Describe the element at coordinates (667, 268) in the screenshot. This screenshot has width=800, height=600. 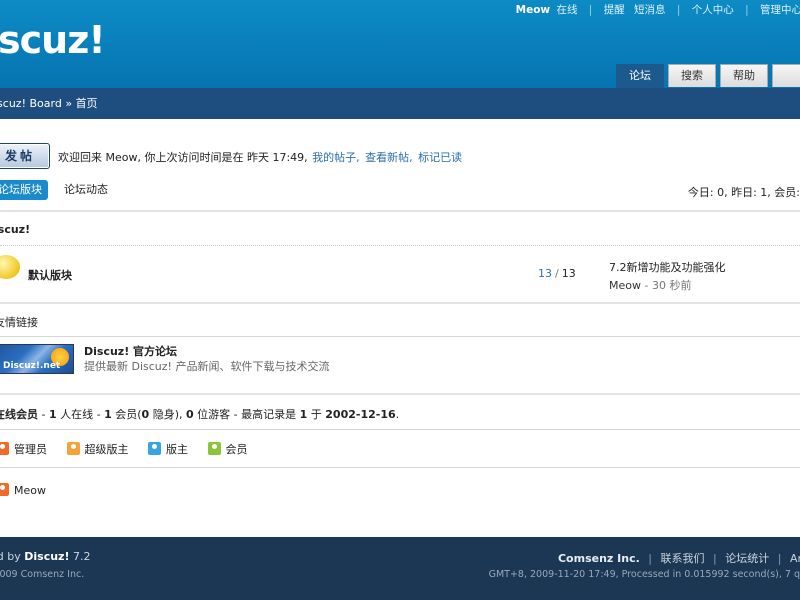
I see `last-post-title: 7.2新增功能及功能强化` at that location.